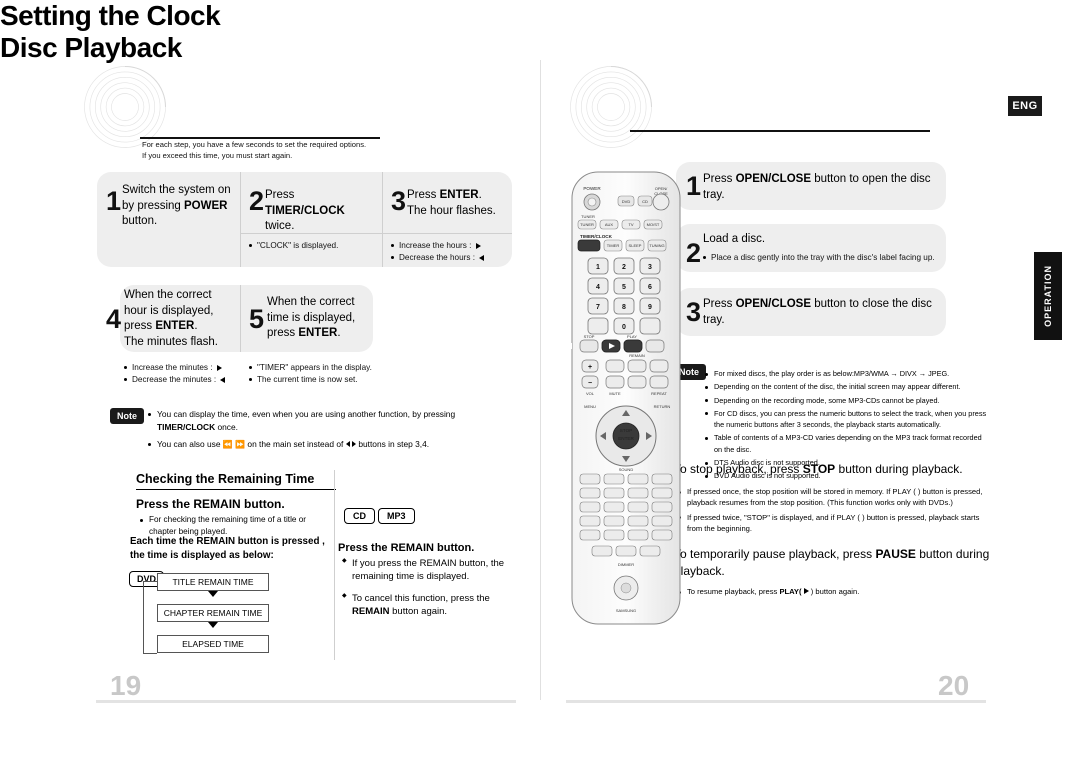 This screenshot has width=1080, height=763. Describe the element at coordinates (632, 336) in the screenshot. I see `svg-text: PLAY` at that location.